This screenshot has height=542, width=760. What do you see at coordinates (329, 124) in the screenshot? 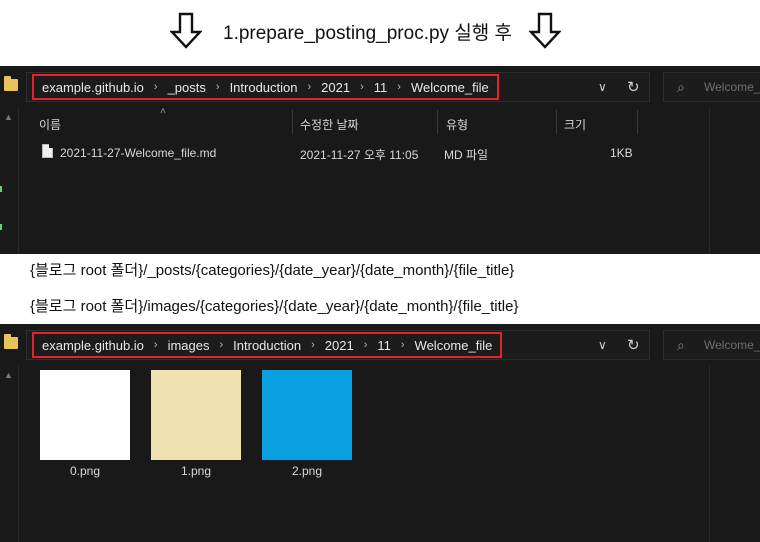
I see `column-header-modified: 수정한 날짜` at bounding box center [329, 124].